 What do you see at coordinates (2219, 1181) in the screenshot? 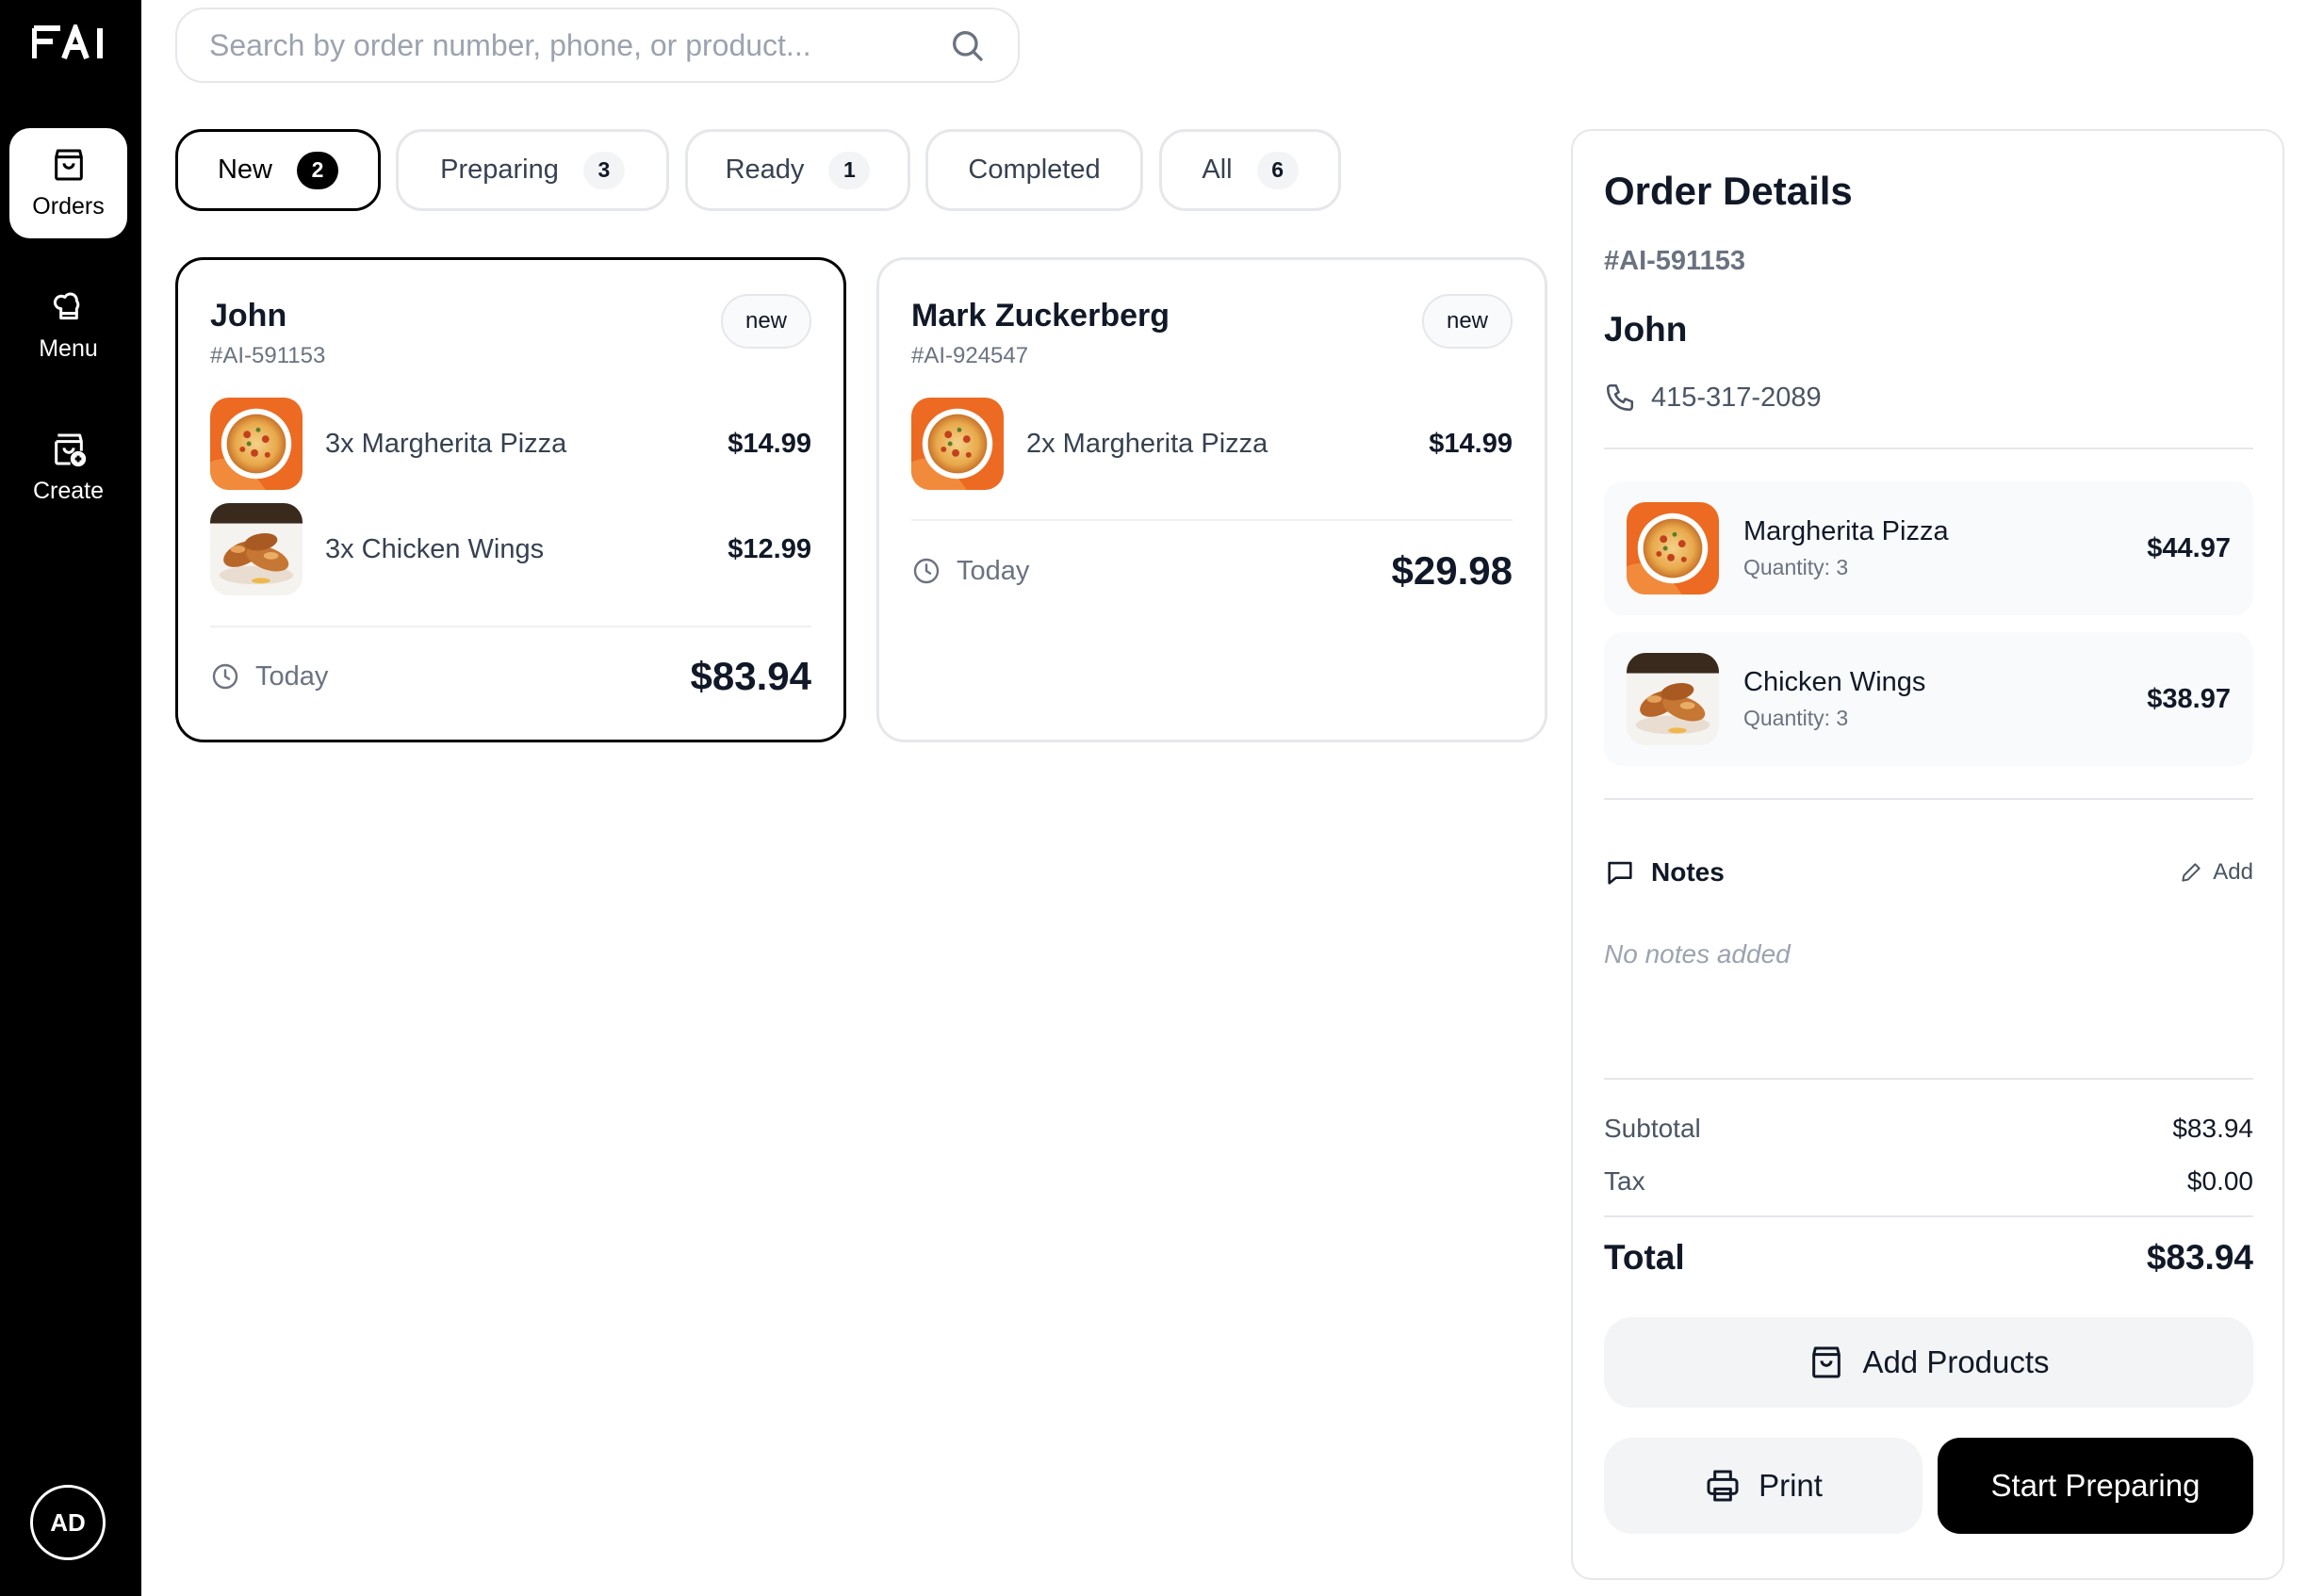
I see `tax-value: $0.00` at bounding box center [2219, 1181].